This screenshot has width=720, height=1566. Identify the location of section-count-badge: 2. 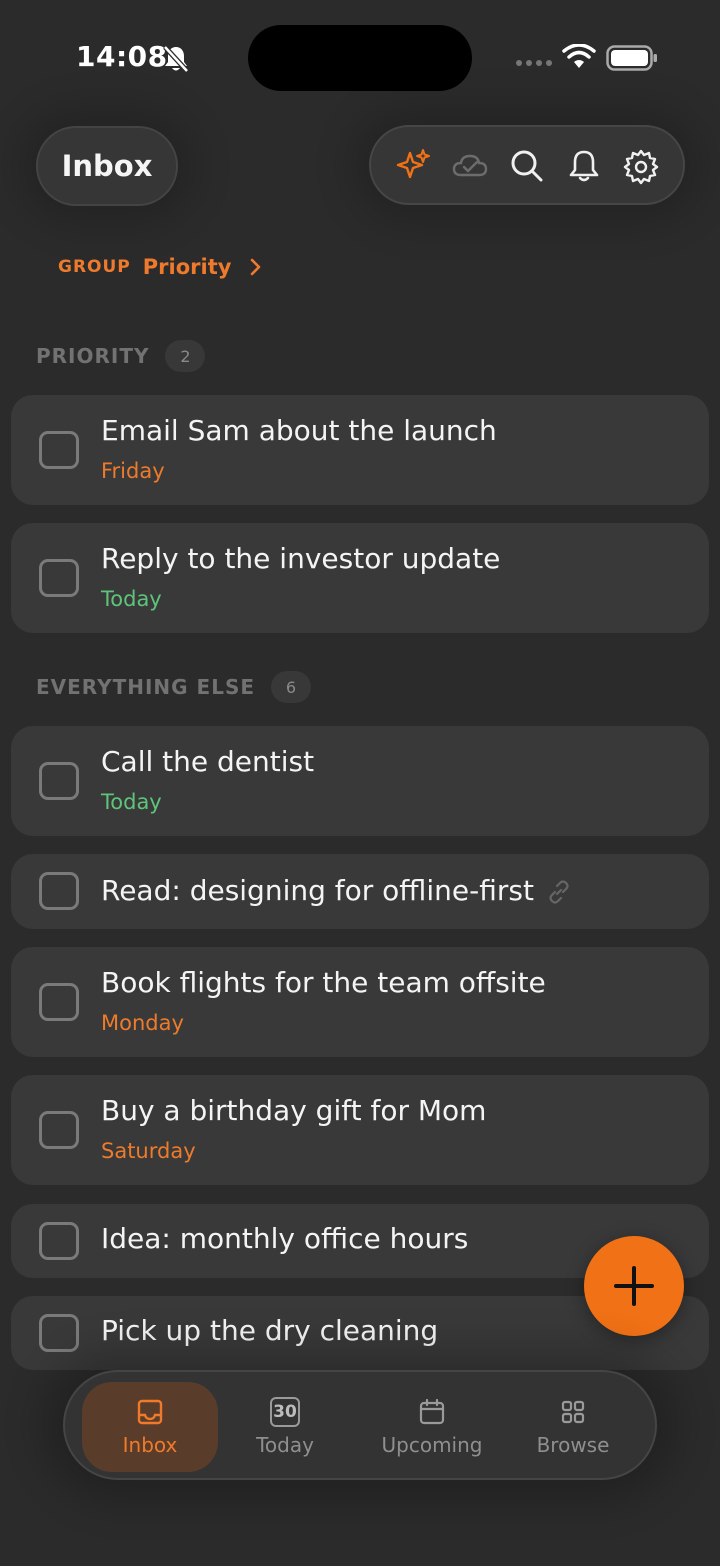
(185, 356).